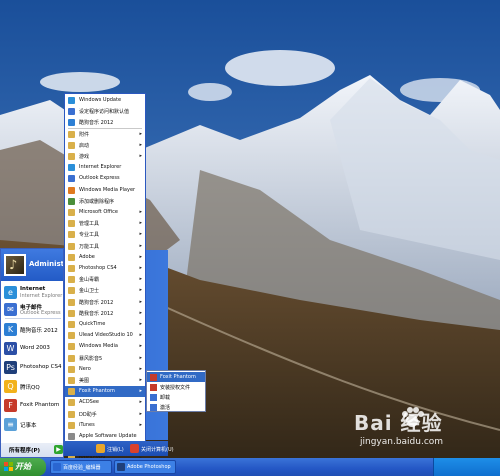 The width and height of the screenshot is (500, 476). I want to click on program-item: 美图 ▸, so click(105, 380).